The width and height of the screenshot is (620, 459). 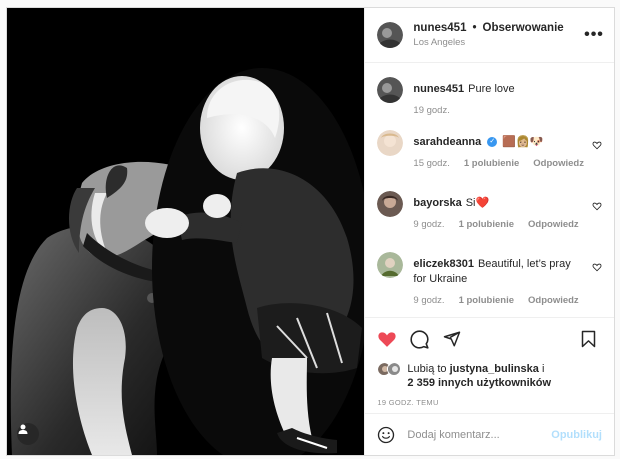 What do you see at coordinates (494, 369) in the screenshot?
I see `liker-username: justyna_bulinska` at bounding box center [494, 369].